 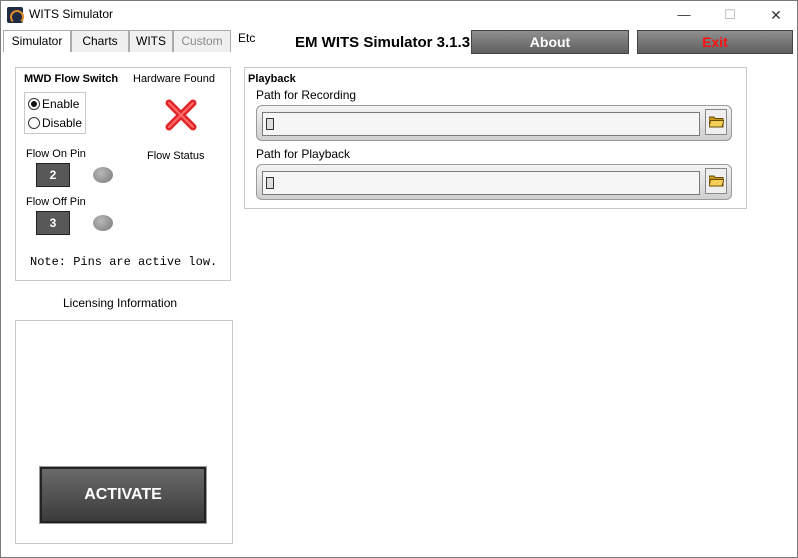 I want to click on app-title: EM WITS Simulator 3.1.3, so click(x=383, y=42).